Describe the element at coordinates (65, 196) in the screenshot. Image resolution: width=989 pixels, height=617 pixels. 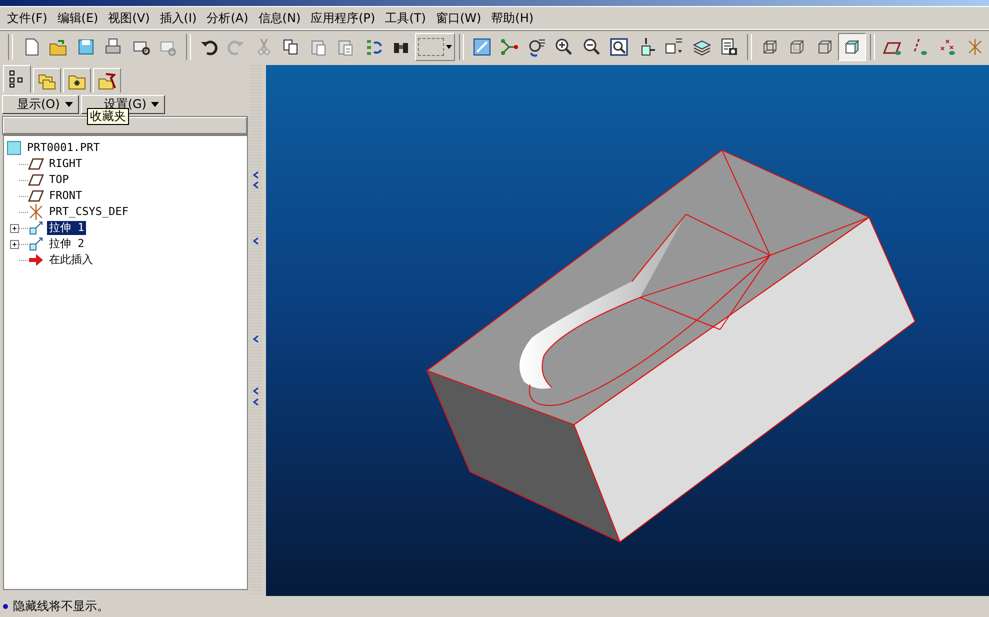
I see `tree-item: FRONT` at that location.